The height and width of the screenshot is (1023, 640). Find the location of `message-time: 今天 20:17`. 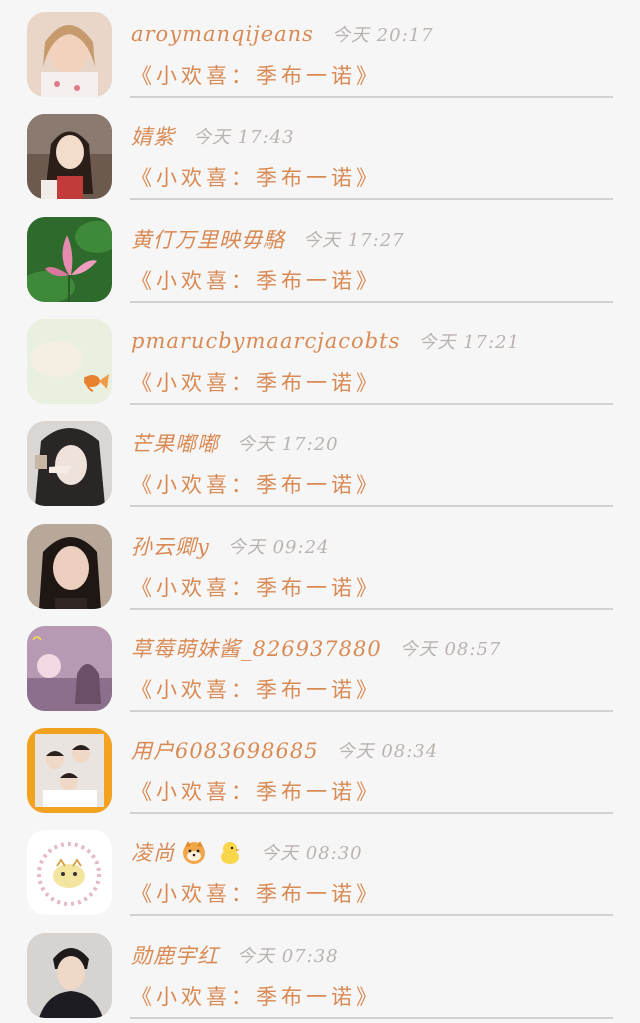

message-time: 今天 20:17 is located at coordinates (382, 35).